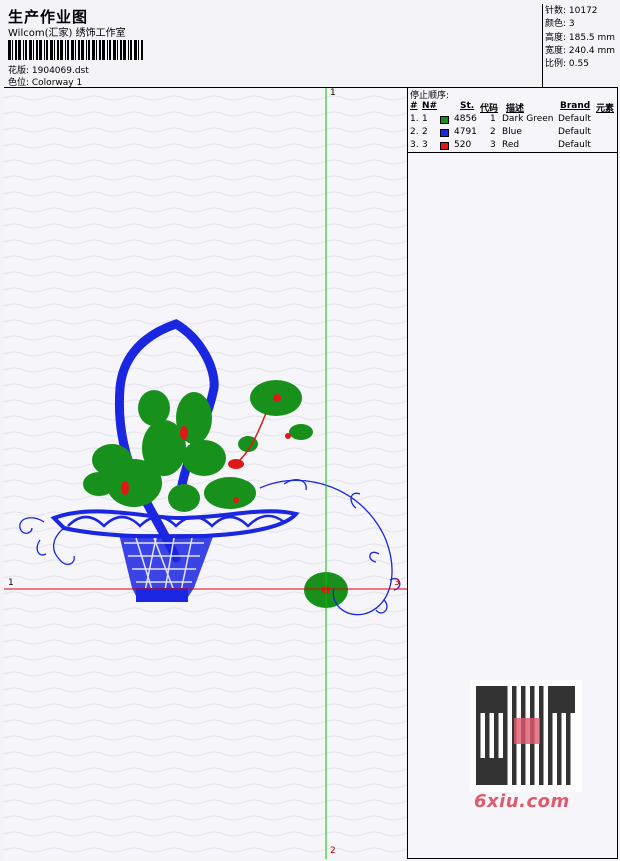 This screenshot has height=861, width=620. I want to click on row-description: Dark Green, so click(528, 119).